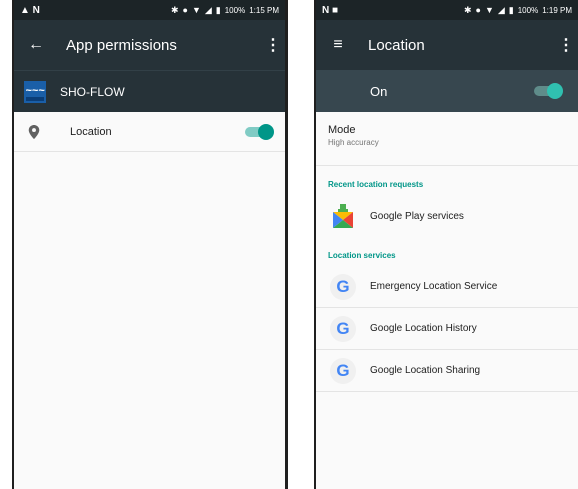 This screenshot has width=578, height=489. I want to click on location-master-toggle, so click(548, 91).